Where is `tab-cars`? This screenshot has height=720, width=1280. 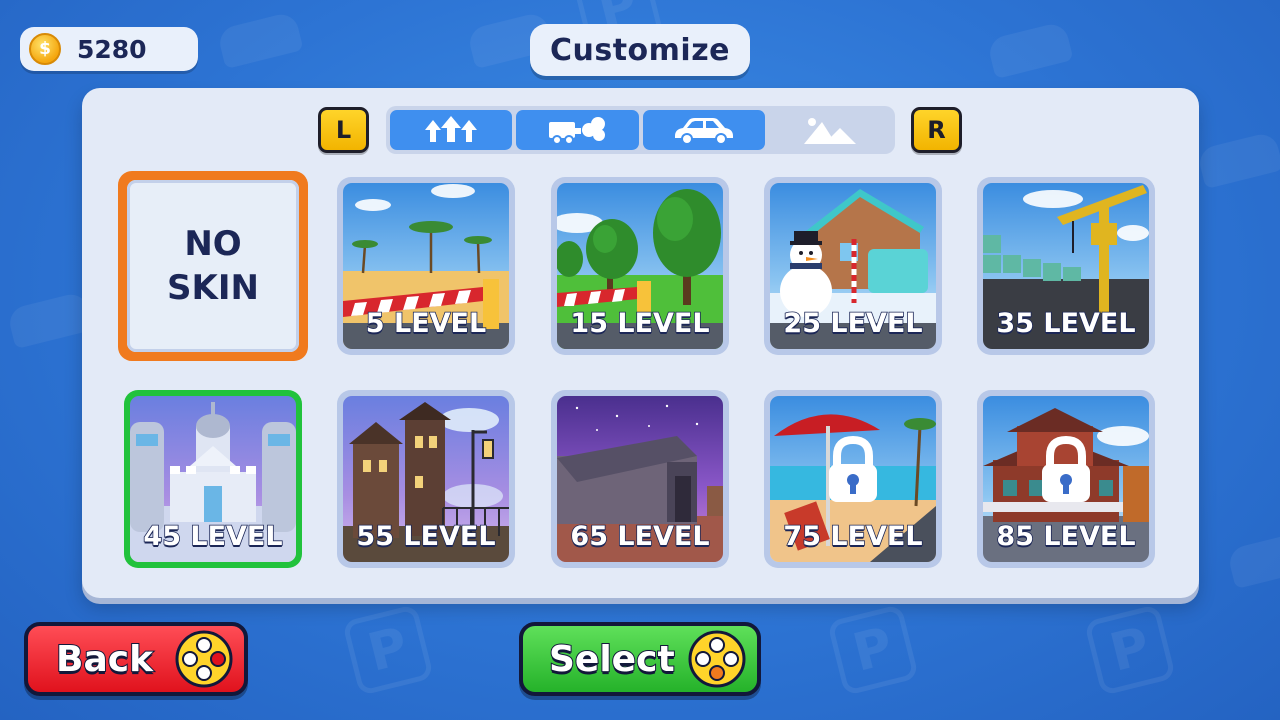 tab-cars is located at coordinates (703, 130).